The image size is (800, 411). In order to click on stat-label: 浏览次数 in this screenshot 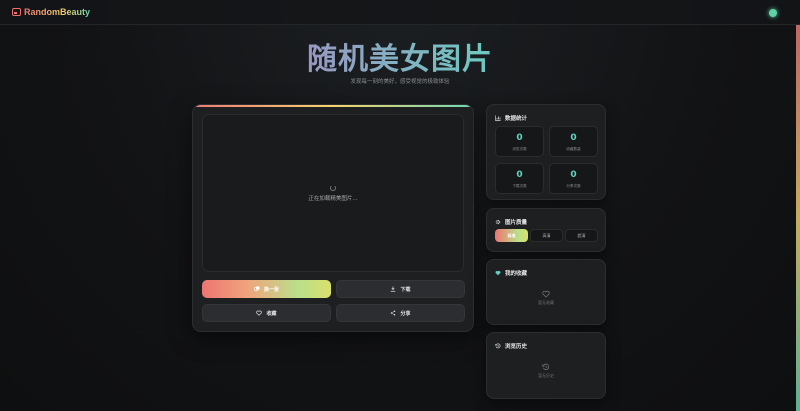, I will do `click(519, 149)`.